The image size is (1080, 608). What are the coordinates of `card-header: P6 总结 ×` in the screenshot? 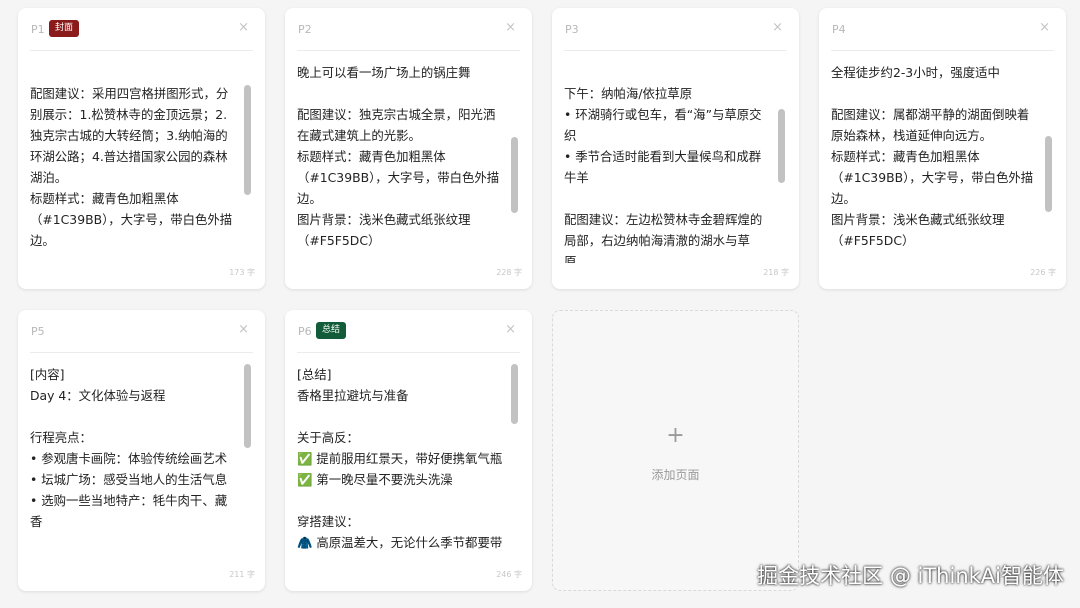 It's located at (408, 331).